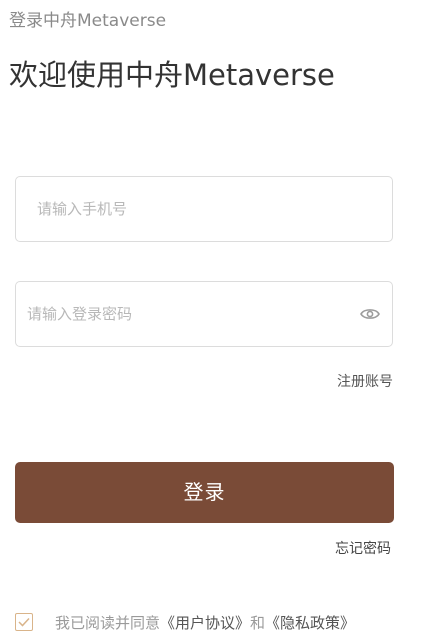 Image resolution: width=427 pixels, height=640 pixels. I want to click on forgot-password-link: 忘记密码, so click(363, 549).